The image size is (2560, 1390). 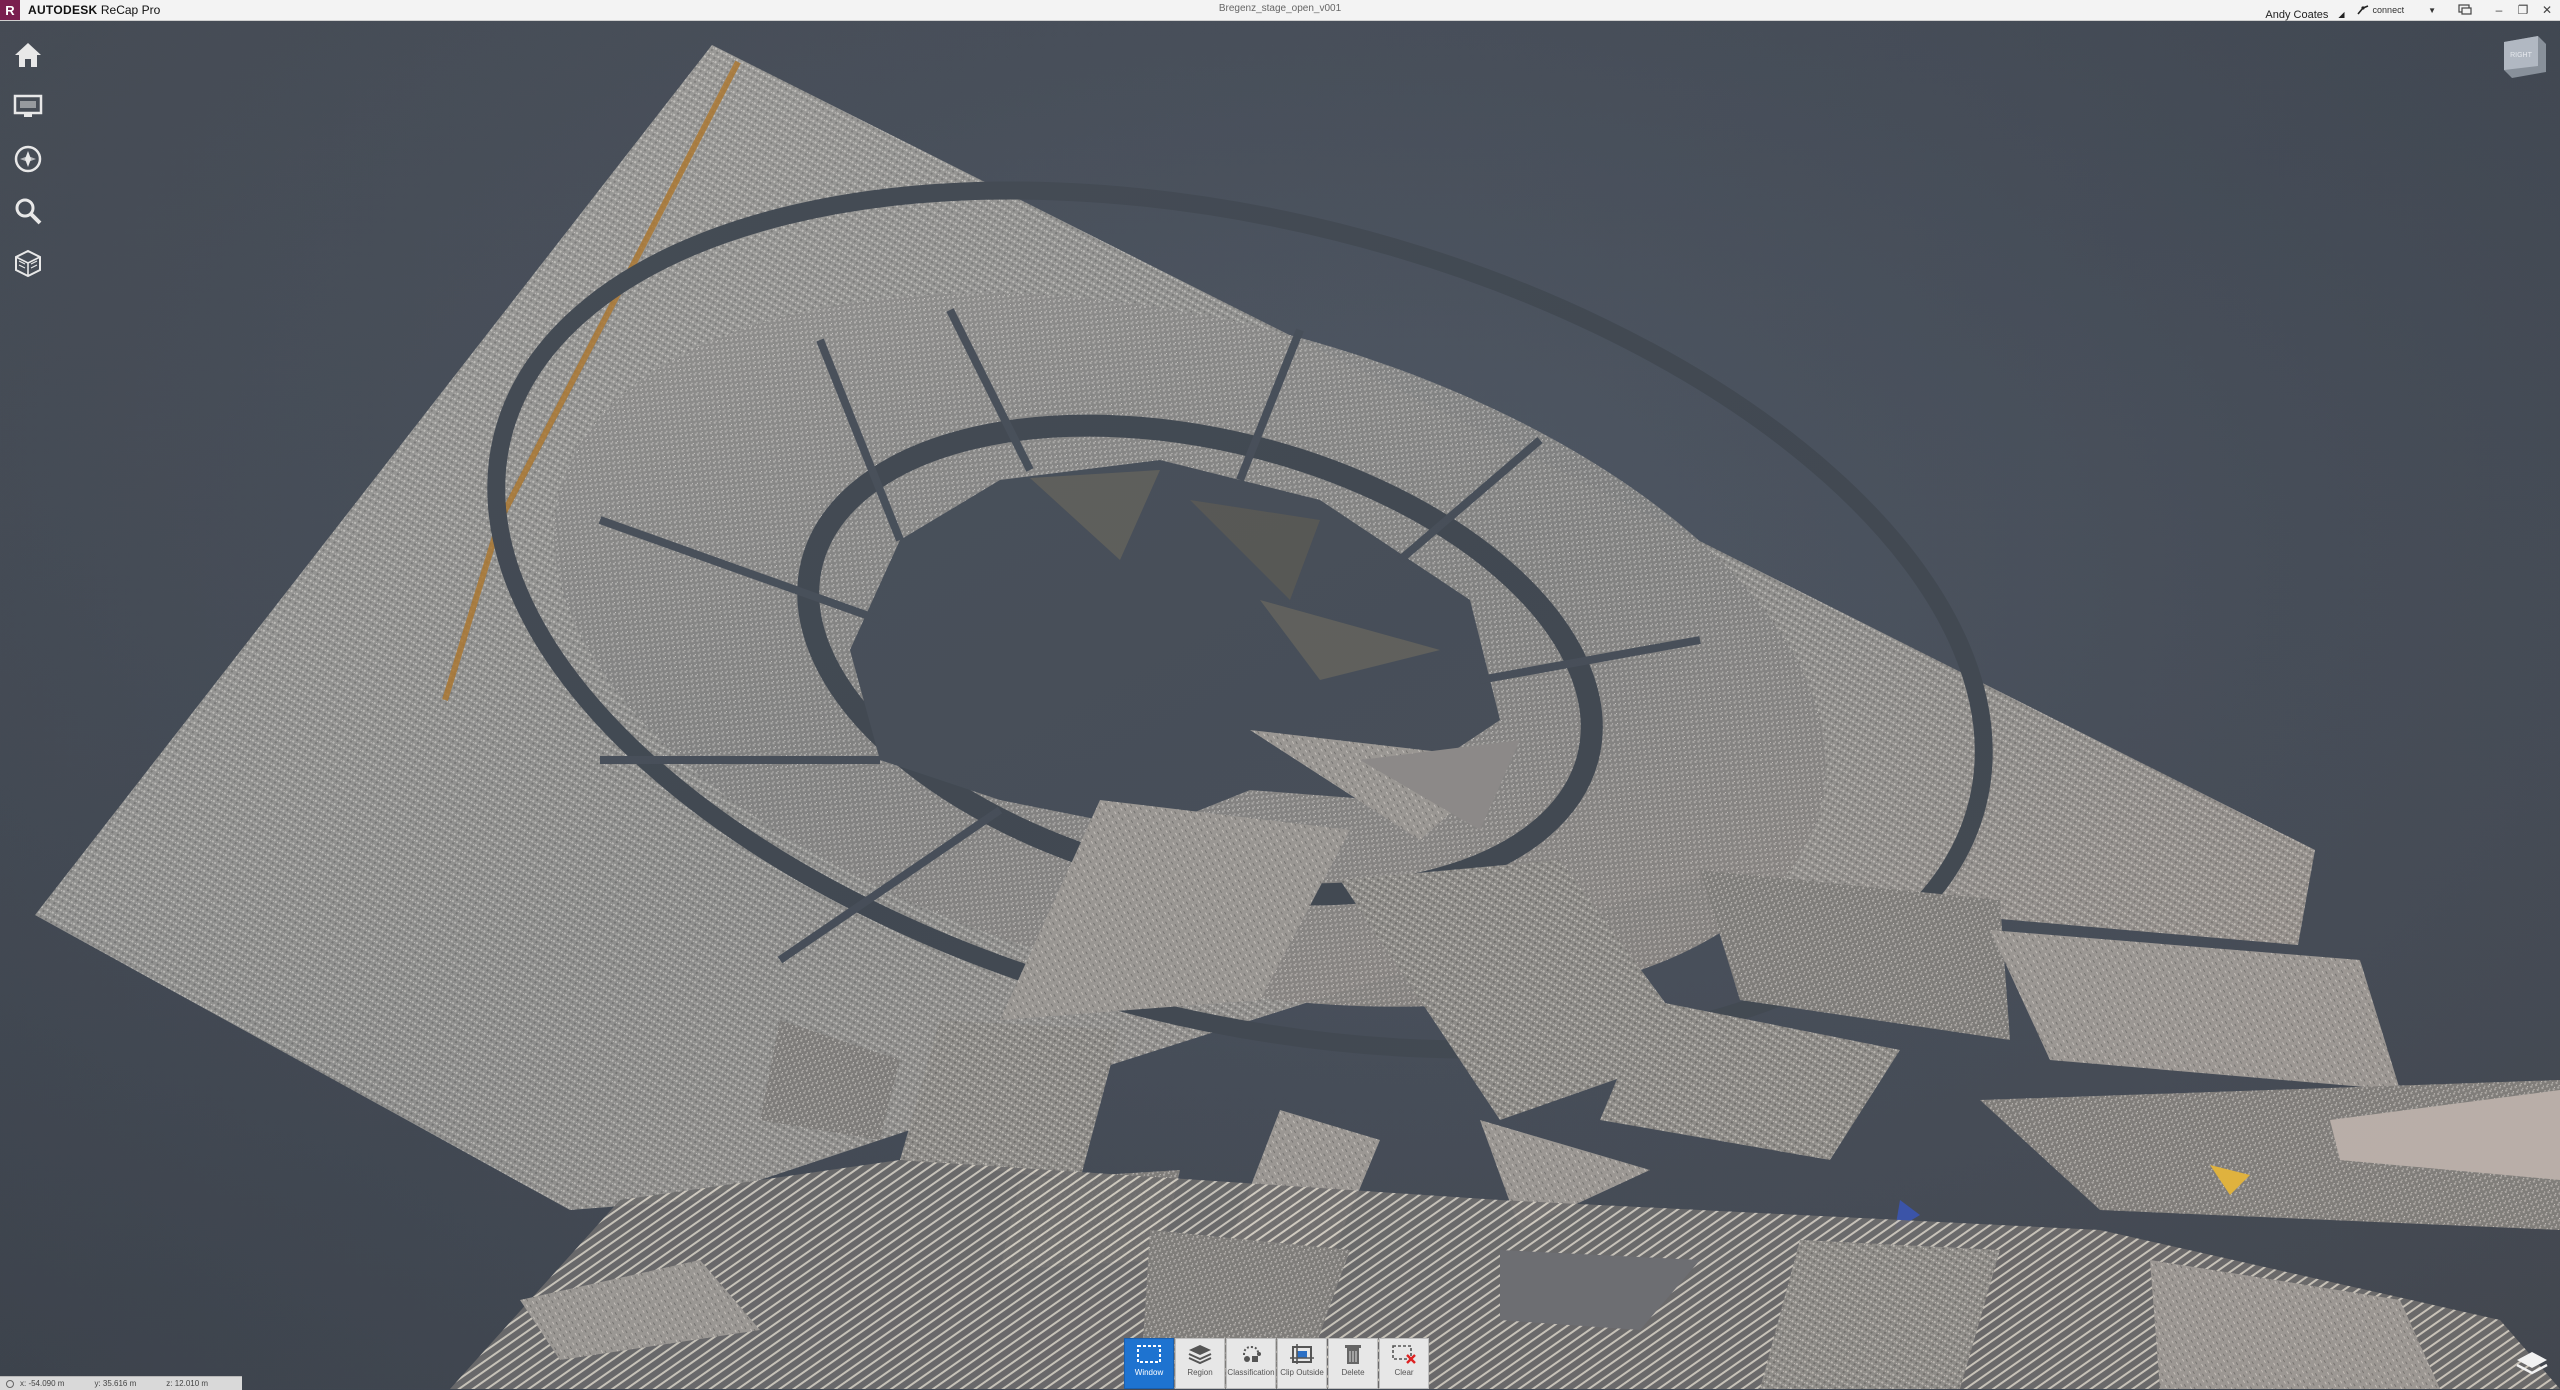 I want to click on viewcube: RIGHT, so click(x=2523, y=58).